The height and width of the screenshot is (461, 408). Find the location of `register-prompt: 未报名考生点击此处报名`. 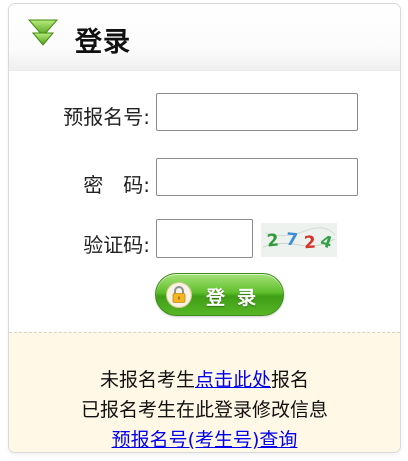

register-prompt: 未报名考生点击此处报名 is located at coordinates (204, 378).